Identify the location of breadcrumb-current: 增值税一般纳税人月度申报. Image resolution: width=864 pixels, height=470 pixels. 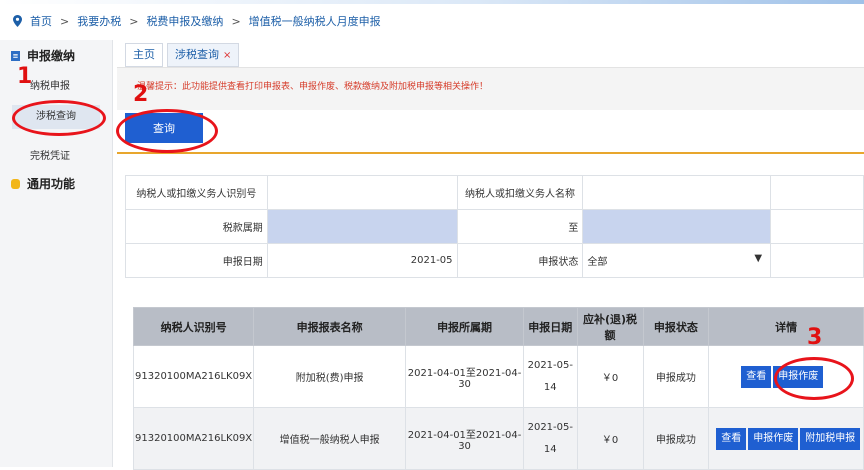
(314, 21).